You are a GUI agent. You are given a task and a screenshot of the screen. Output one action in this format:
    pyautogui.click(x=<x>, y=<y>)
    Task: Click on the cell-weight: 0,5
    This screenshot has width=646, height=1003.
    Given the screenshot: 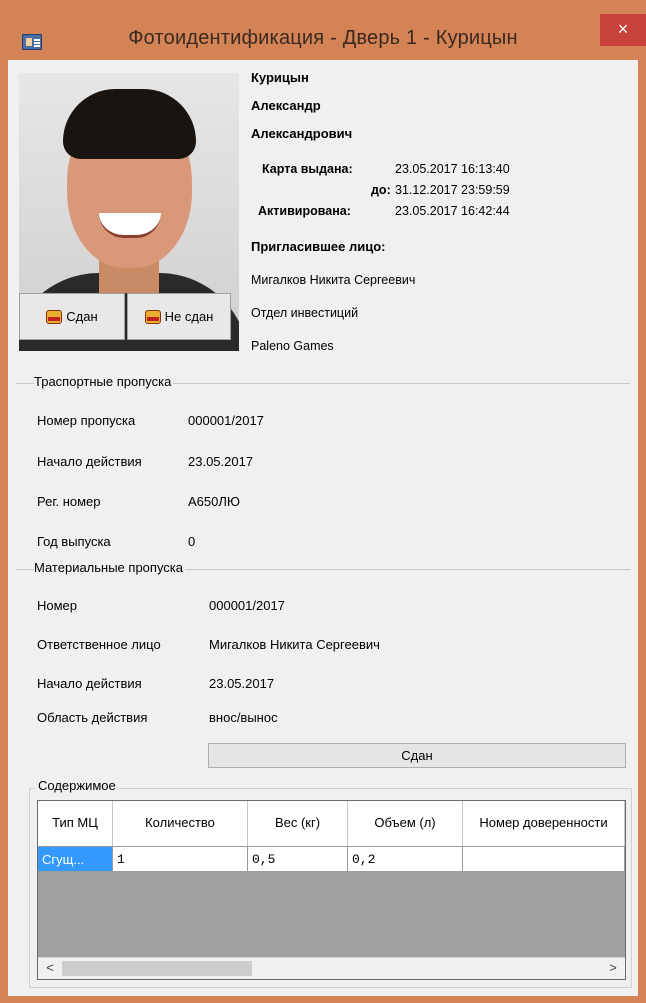 What is the action you would take?
    pyautogui.click(x=298, y=859)
    